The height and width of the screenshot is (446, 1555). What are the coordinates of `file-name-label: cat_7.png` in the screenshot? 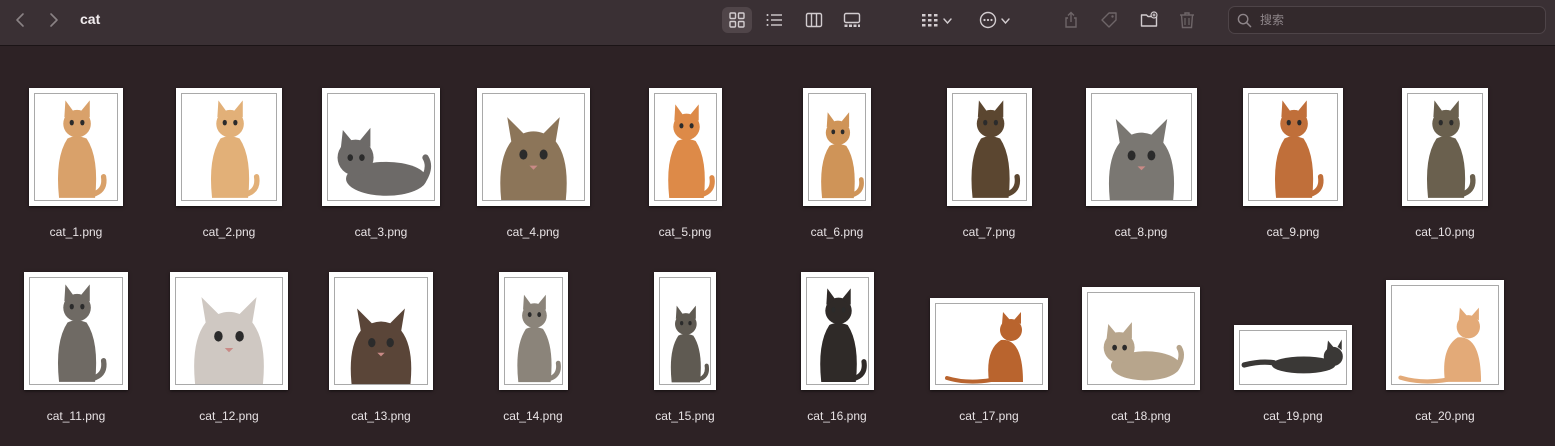 It's located at (989, 232).